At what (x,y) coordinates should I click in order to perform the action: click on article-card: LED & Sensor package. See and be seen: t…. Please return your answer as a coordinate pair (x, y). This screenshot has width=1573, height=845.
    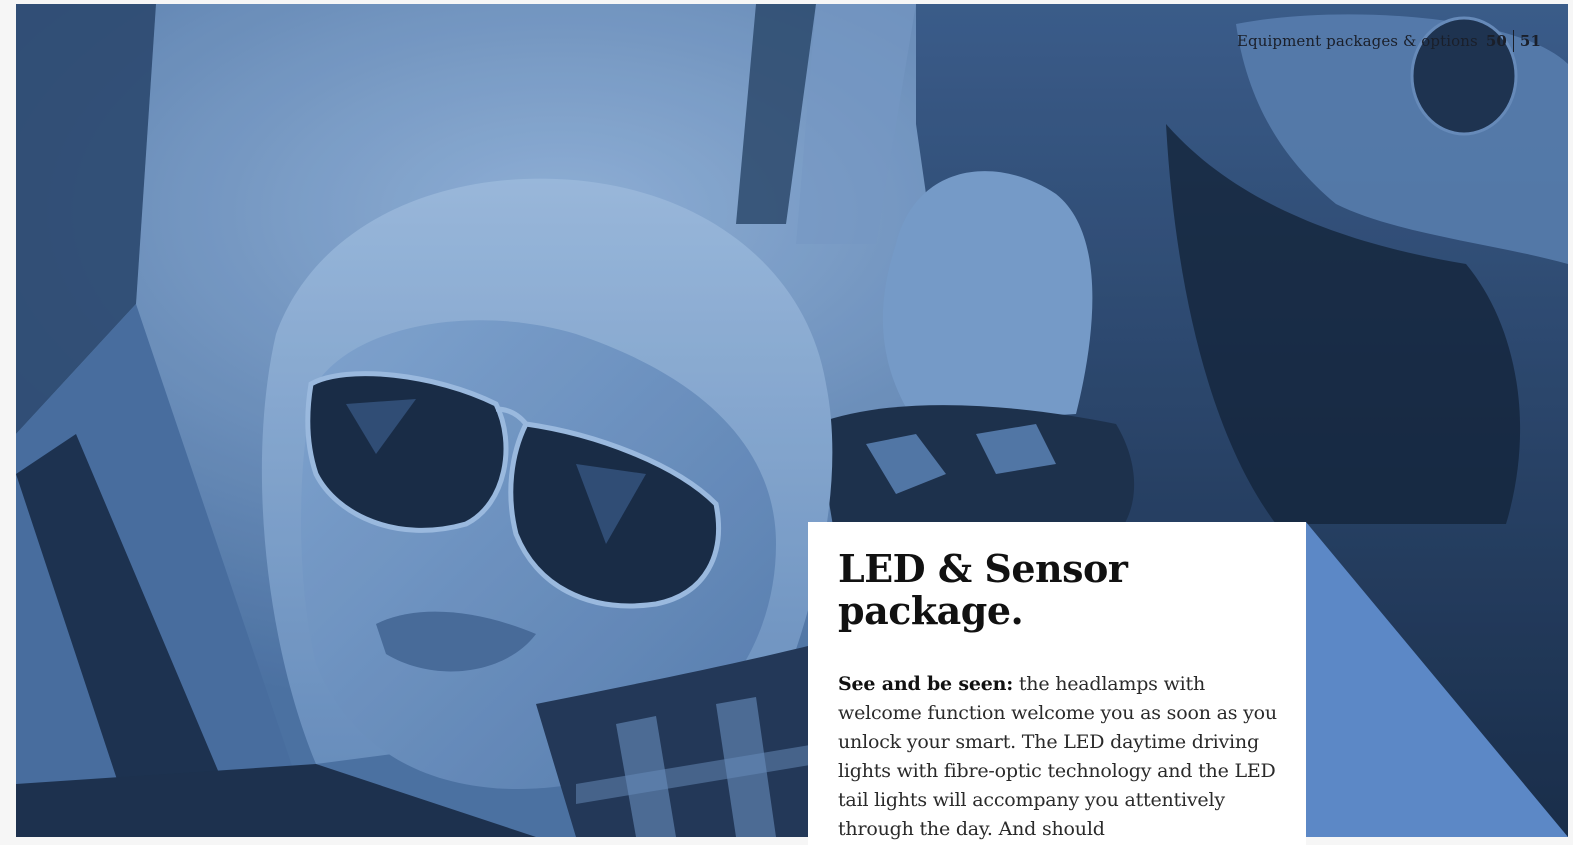
    Looking at the image, I should click on (1057, 683).